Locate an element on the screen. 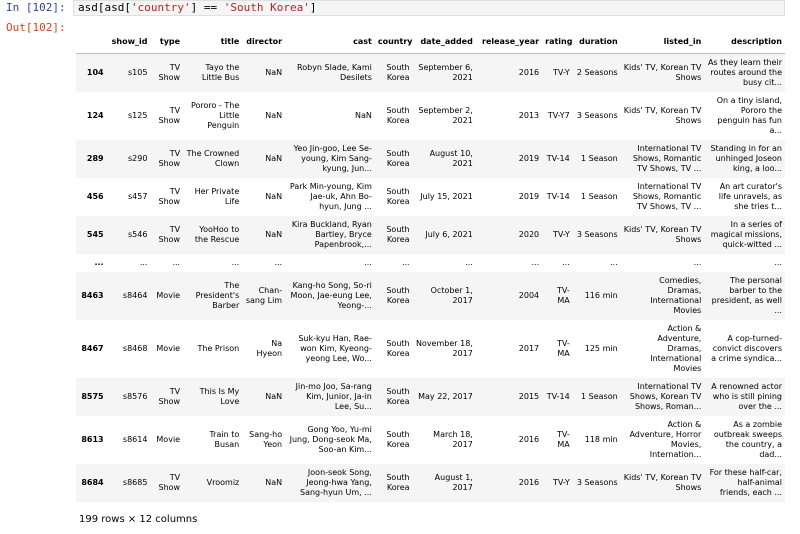 The width and height of the screenshot is (800, 534). cell-duration: 1 Season is located at coordinates (596, 158).